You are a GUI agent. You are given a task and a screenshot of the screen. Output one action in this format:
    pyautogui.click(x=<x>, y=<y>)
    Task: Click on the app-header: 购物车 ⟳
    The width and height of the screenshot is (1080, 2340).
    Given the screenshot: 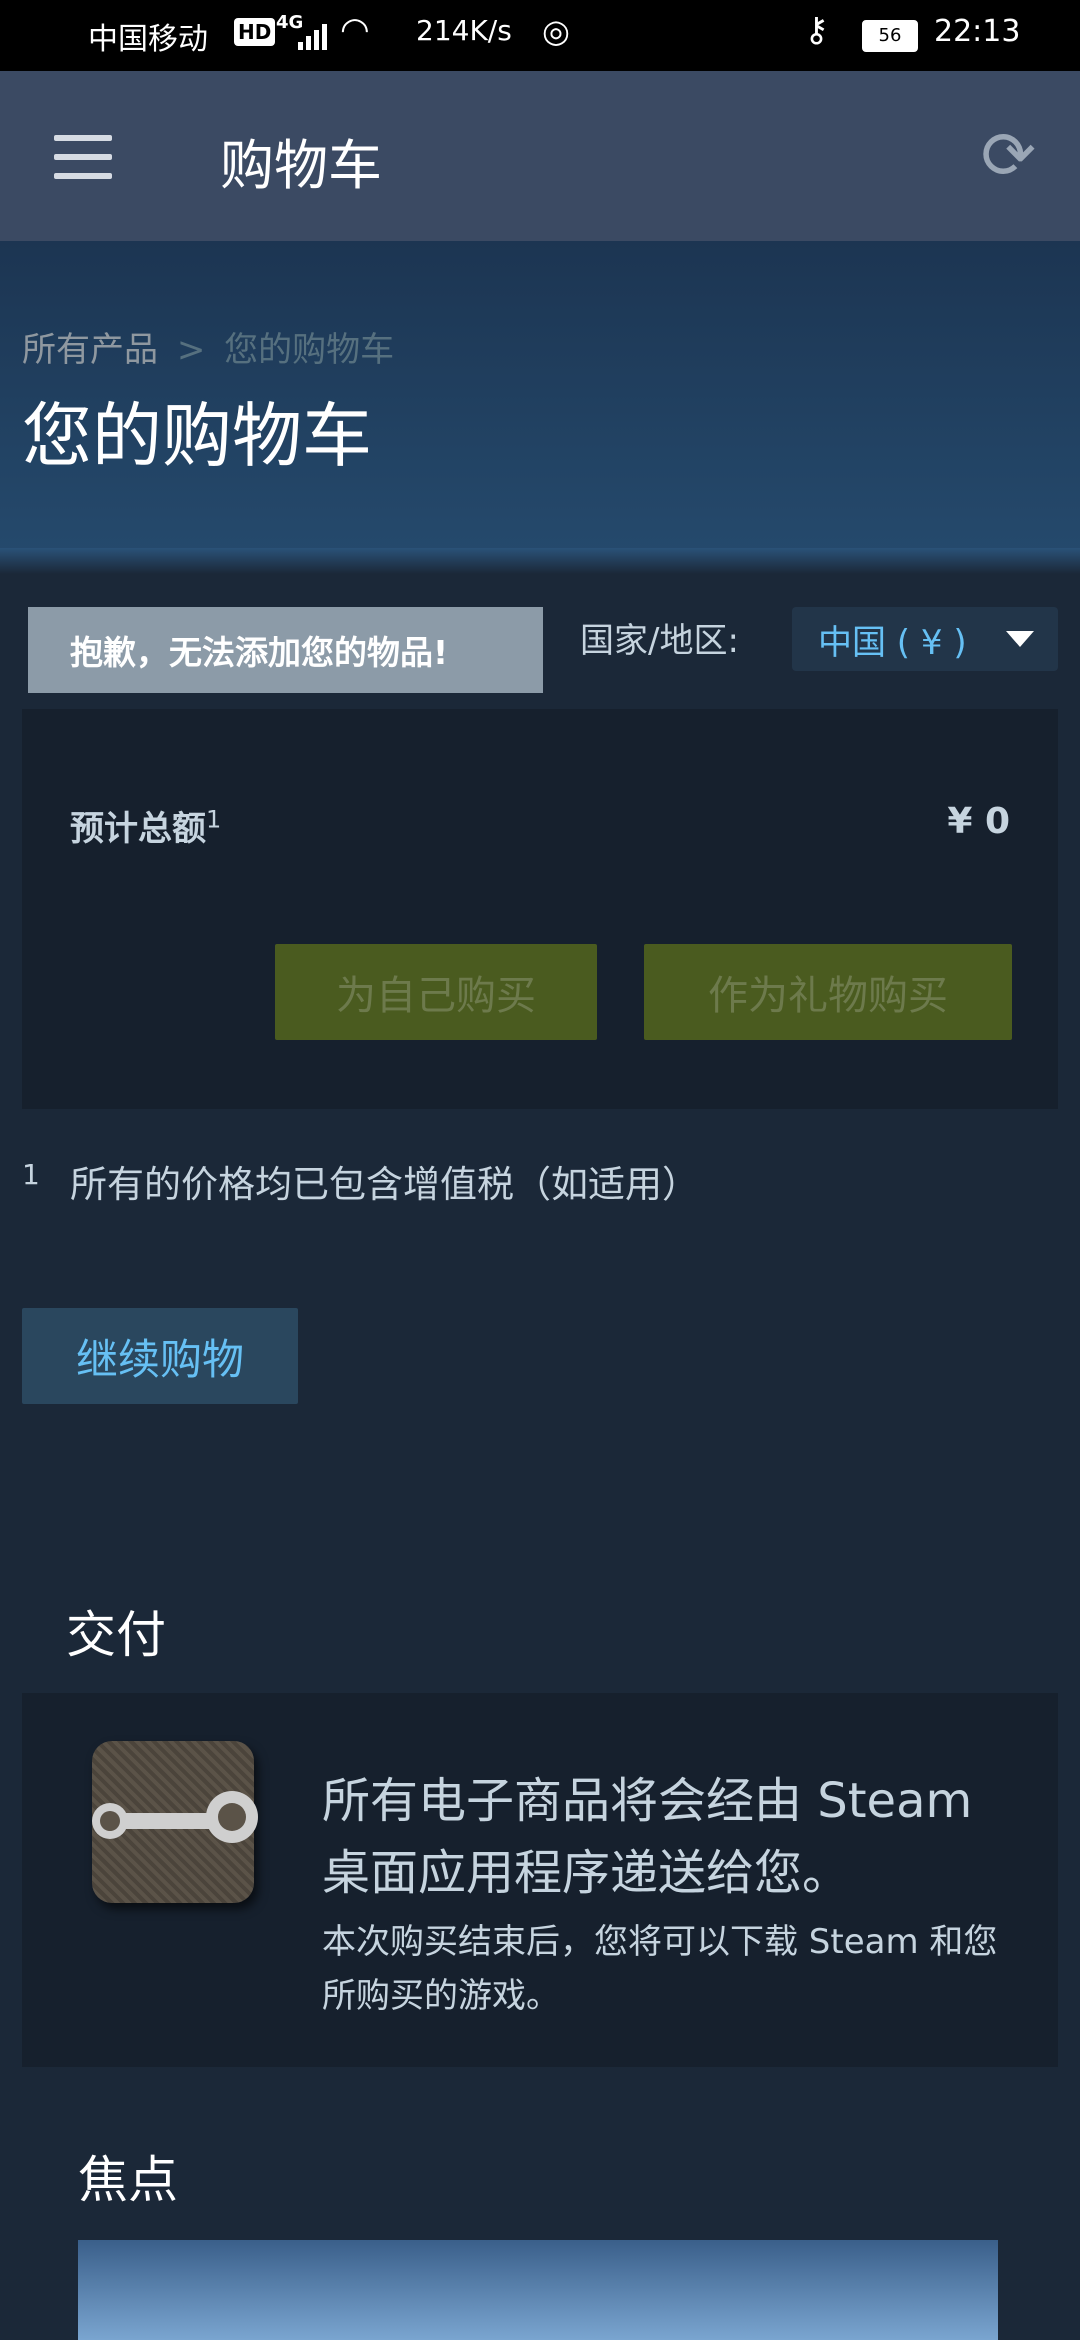 What is the action you would take?
    pyautogui.click(x=540, y=156)
    